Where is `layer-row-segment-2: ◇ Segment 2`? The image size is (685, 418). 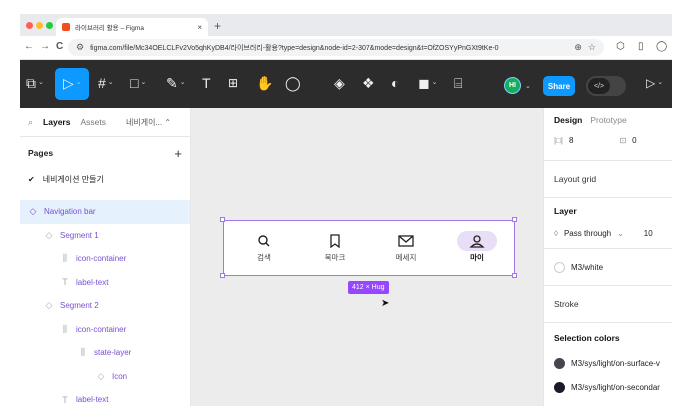 layer-row-segment-2: ◇ Segment 2 is located at coordinates (105, 306).